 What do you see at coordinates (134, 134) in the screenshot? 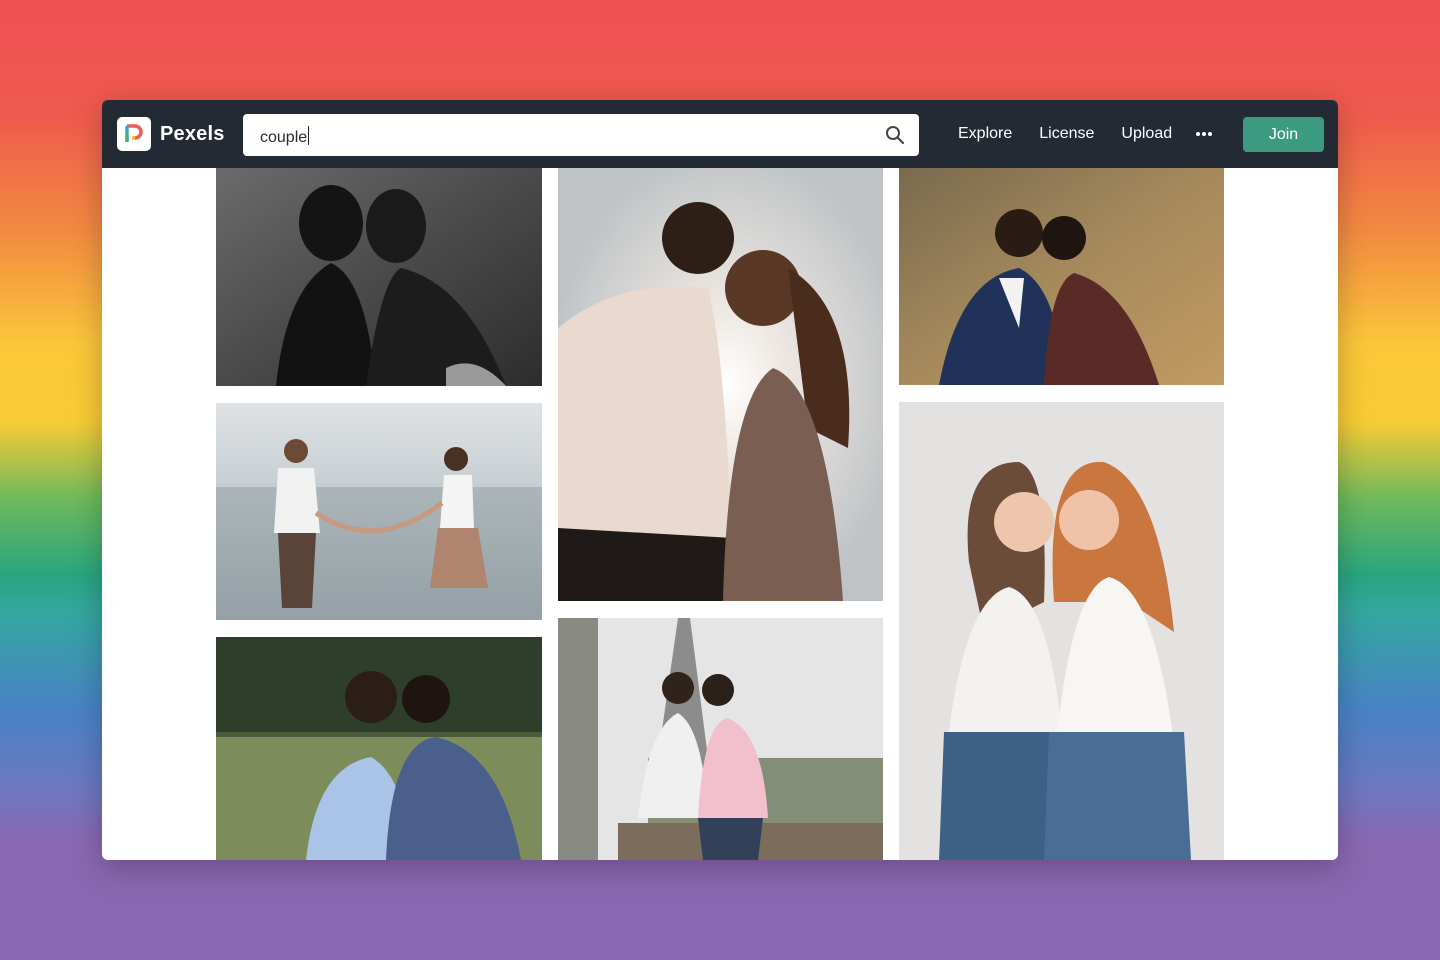
I see `pexels-logo-icon` at bounding box center [134, 134].